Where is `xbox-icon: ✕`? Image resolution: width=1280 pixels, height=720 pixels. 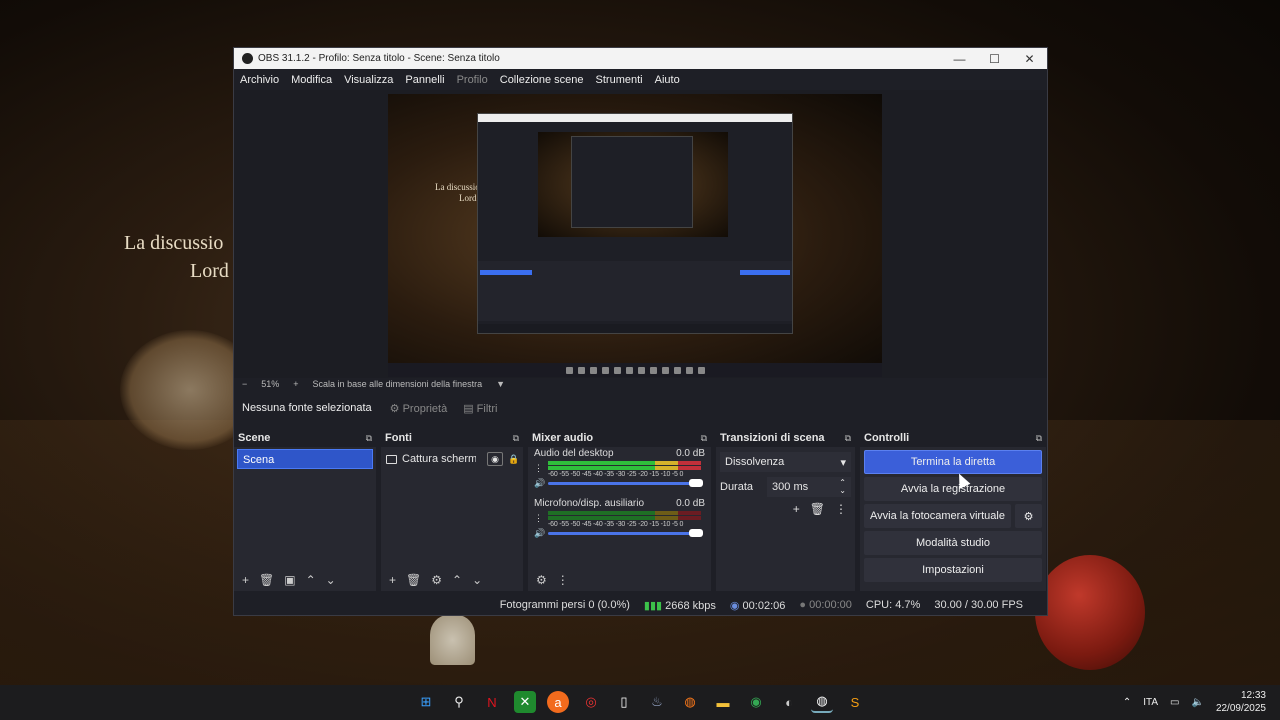
xbox-icon: ✕ is located at coordinates (525, 702).